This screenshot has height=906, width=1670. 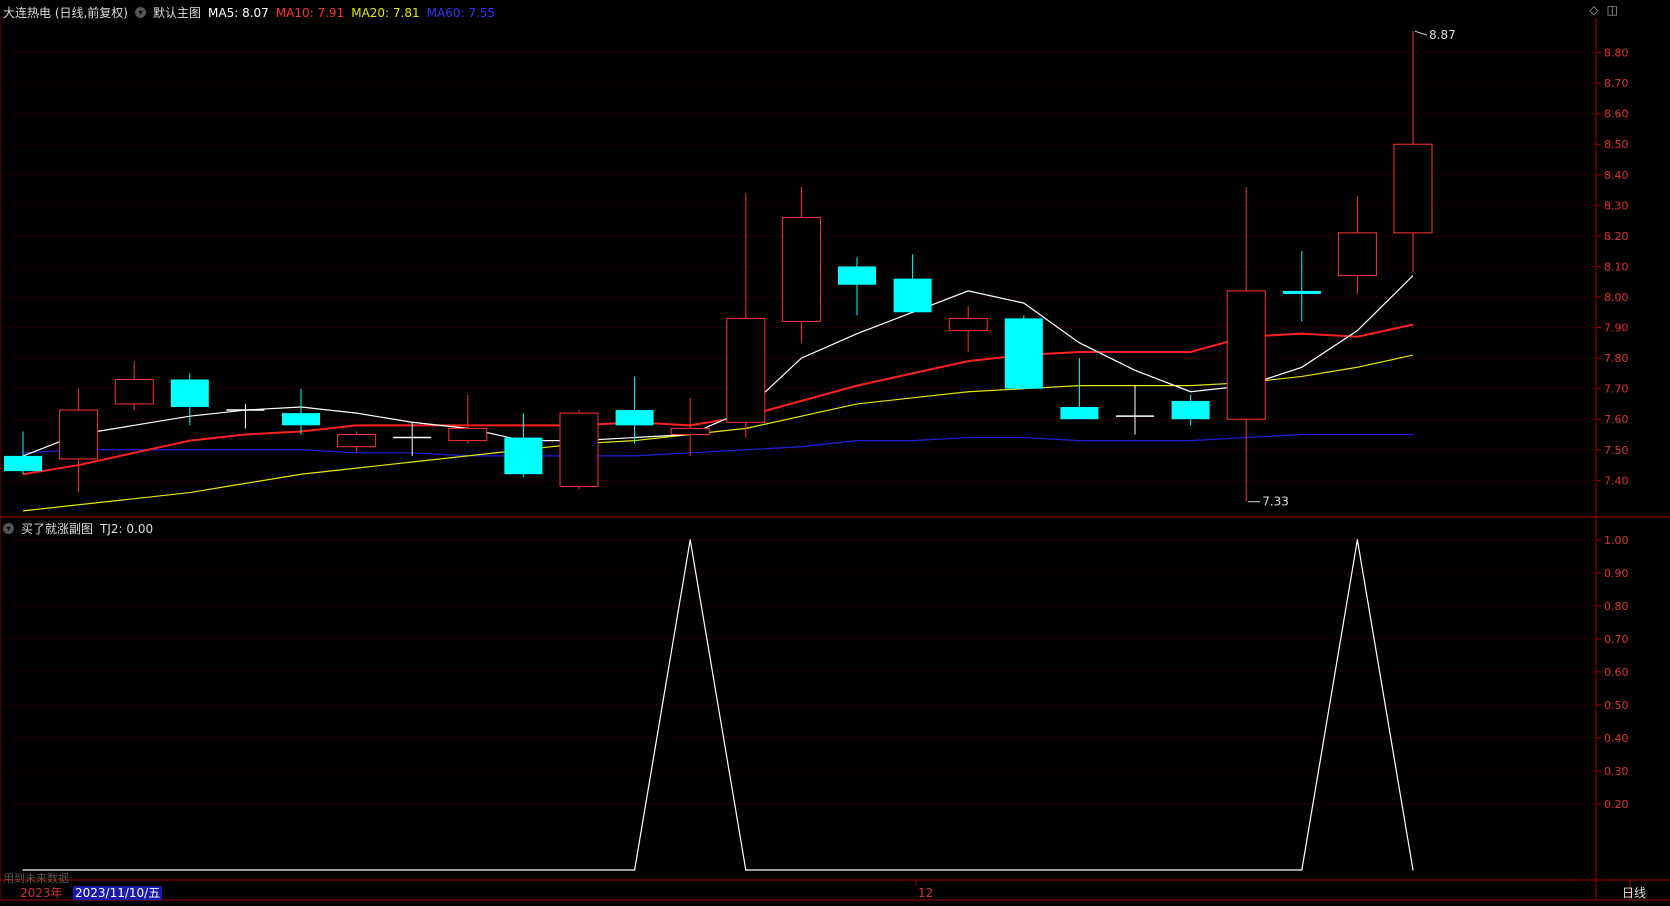 What do you see at coordinates (717, 445) in the screenshot?
I see `ma60-line` at bounding box center [717, 445].